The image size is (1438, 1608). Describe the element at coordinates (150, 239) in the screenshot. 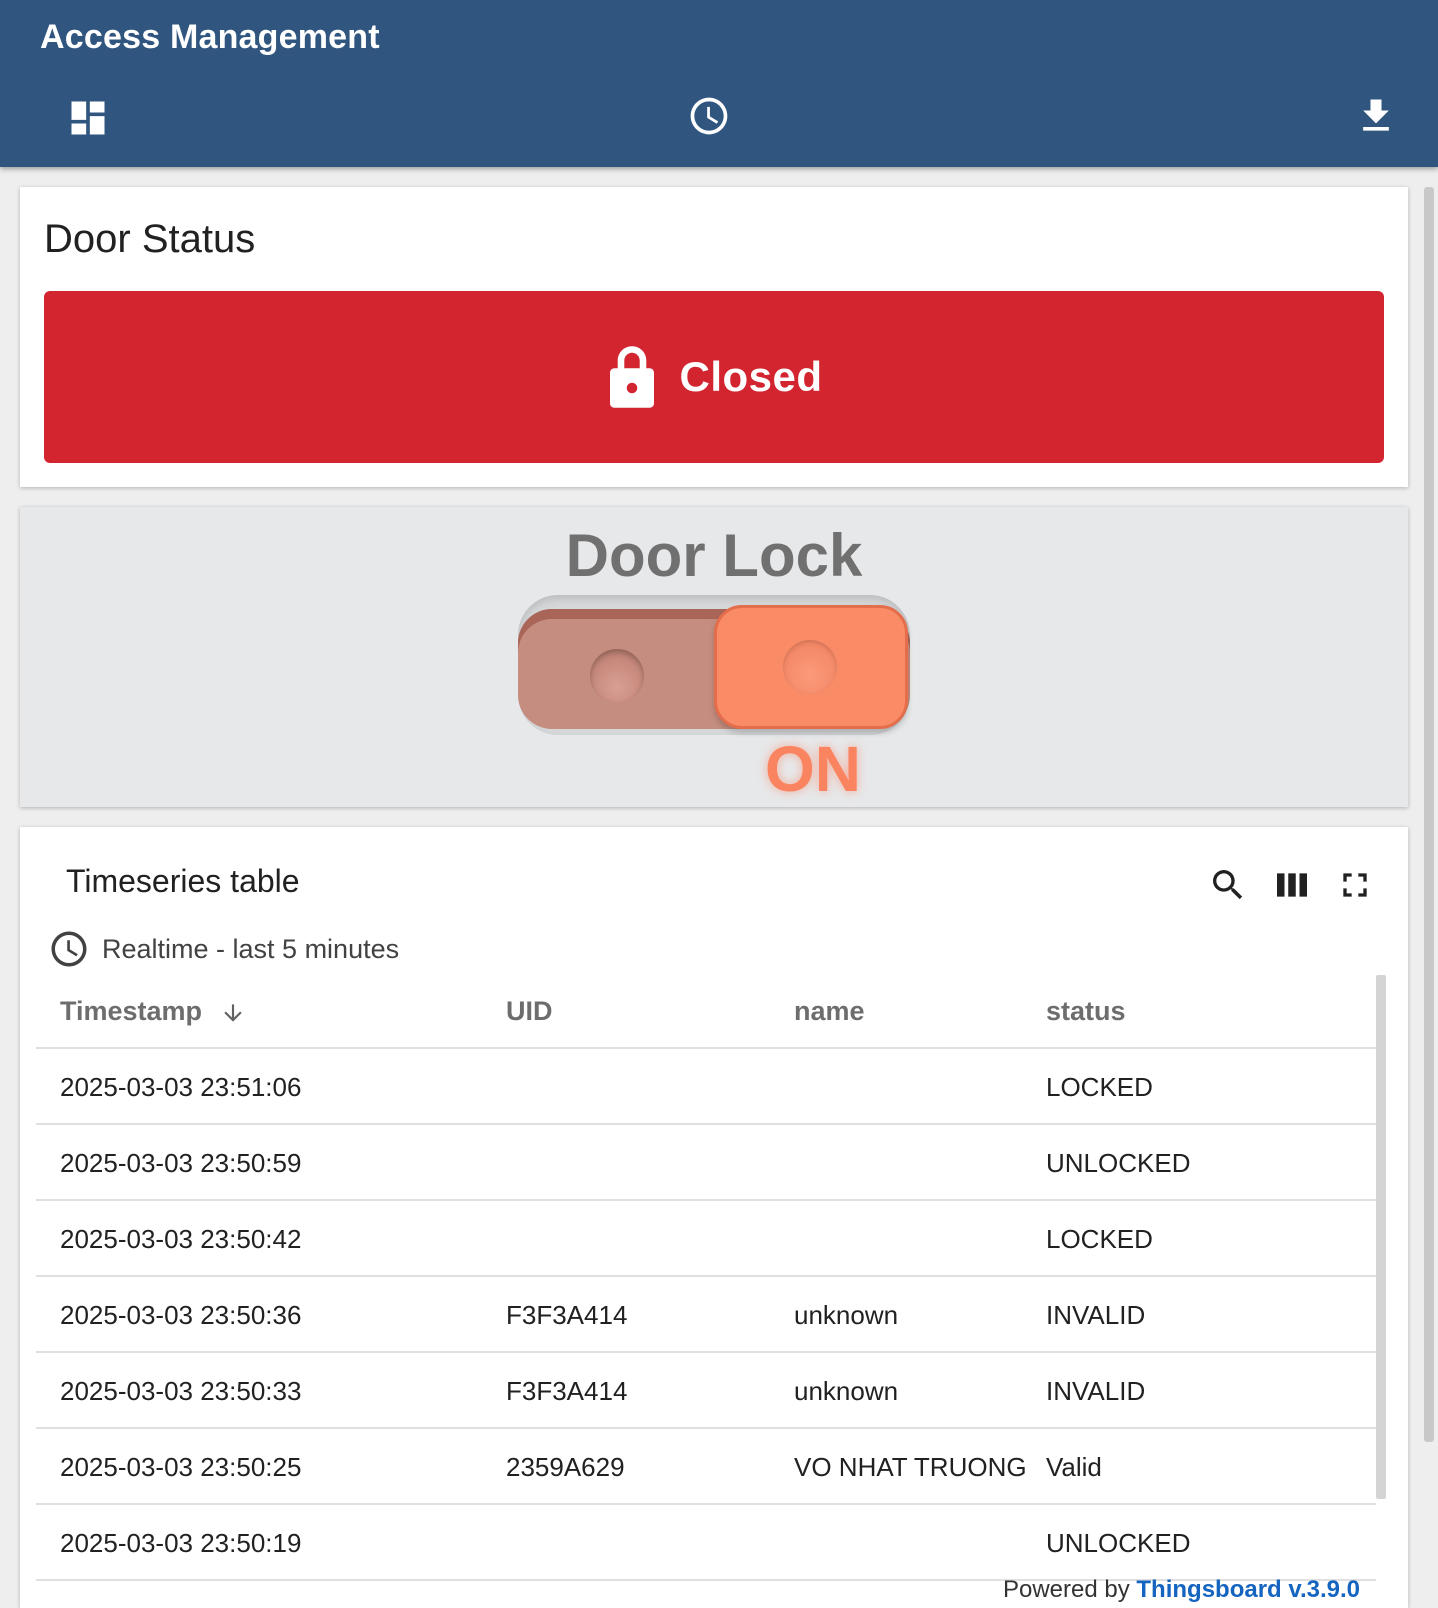

I see `door-status-title: Door Status` at that location.